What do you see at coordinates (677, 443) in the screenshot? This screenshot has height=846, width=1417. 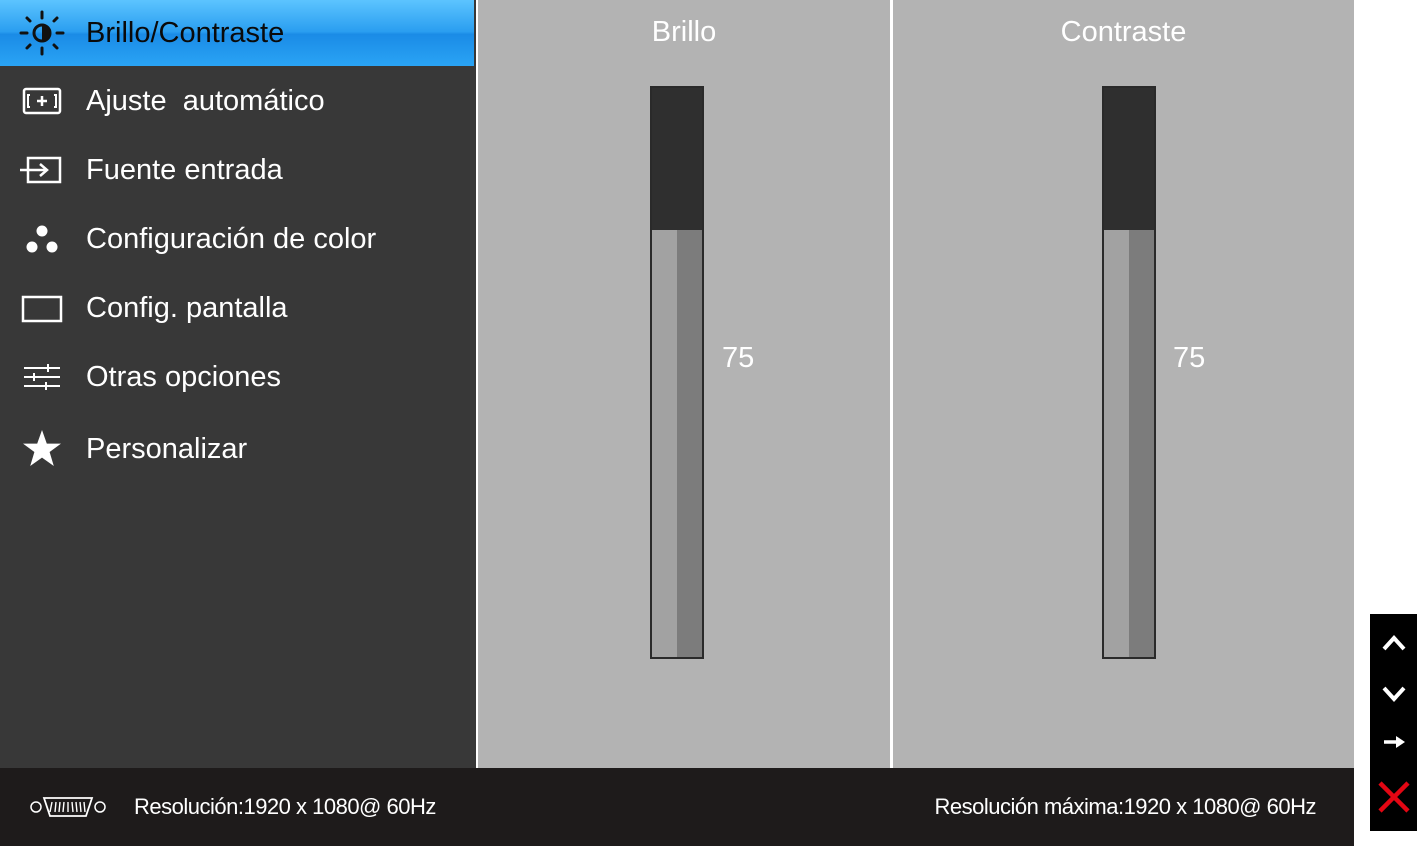 I see `brightness-slider-fill` at bounding box center [677, 443].